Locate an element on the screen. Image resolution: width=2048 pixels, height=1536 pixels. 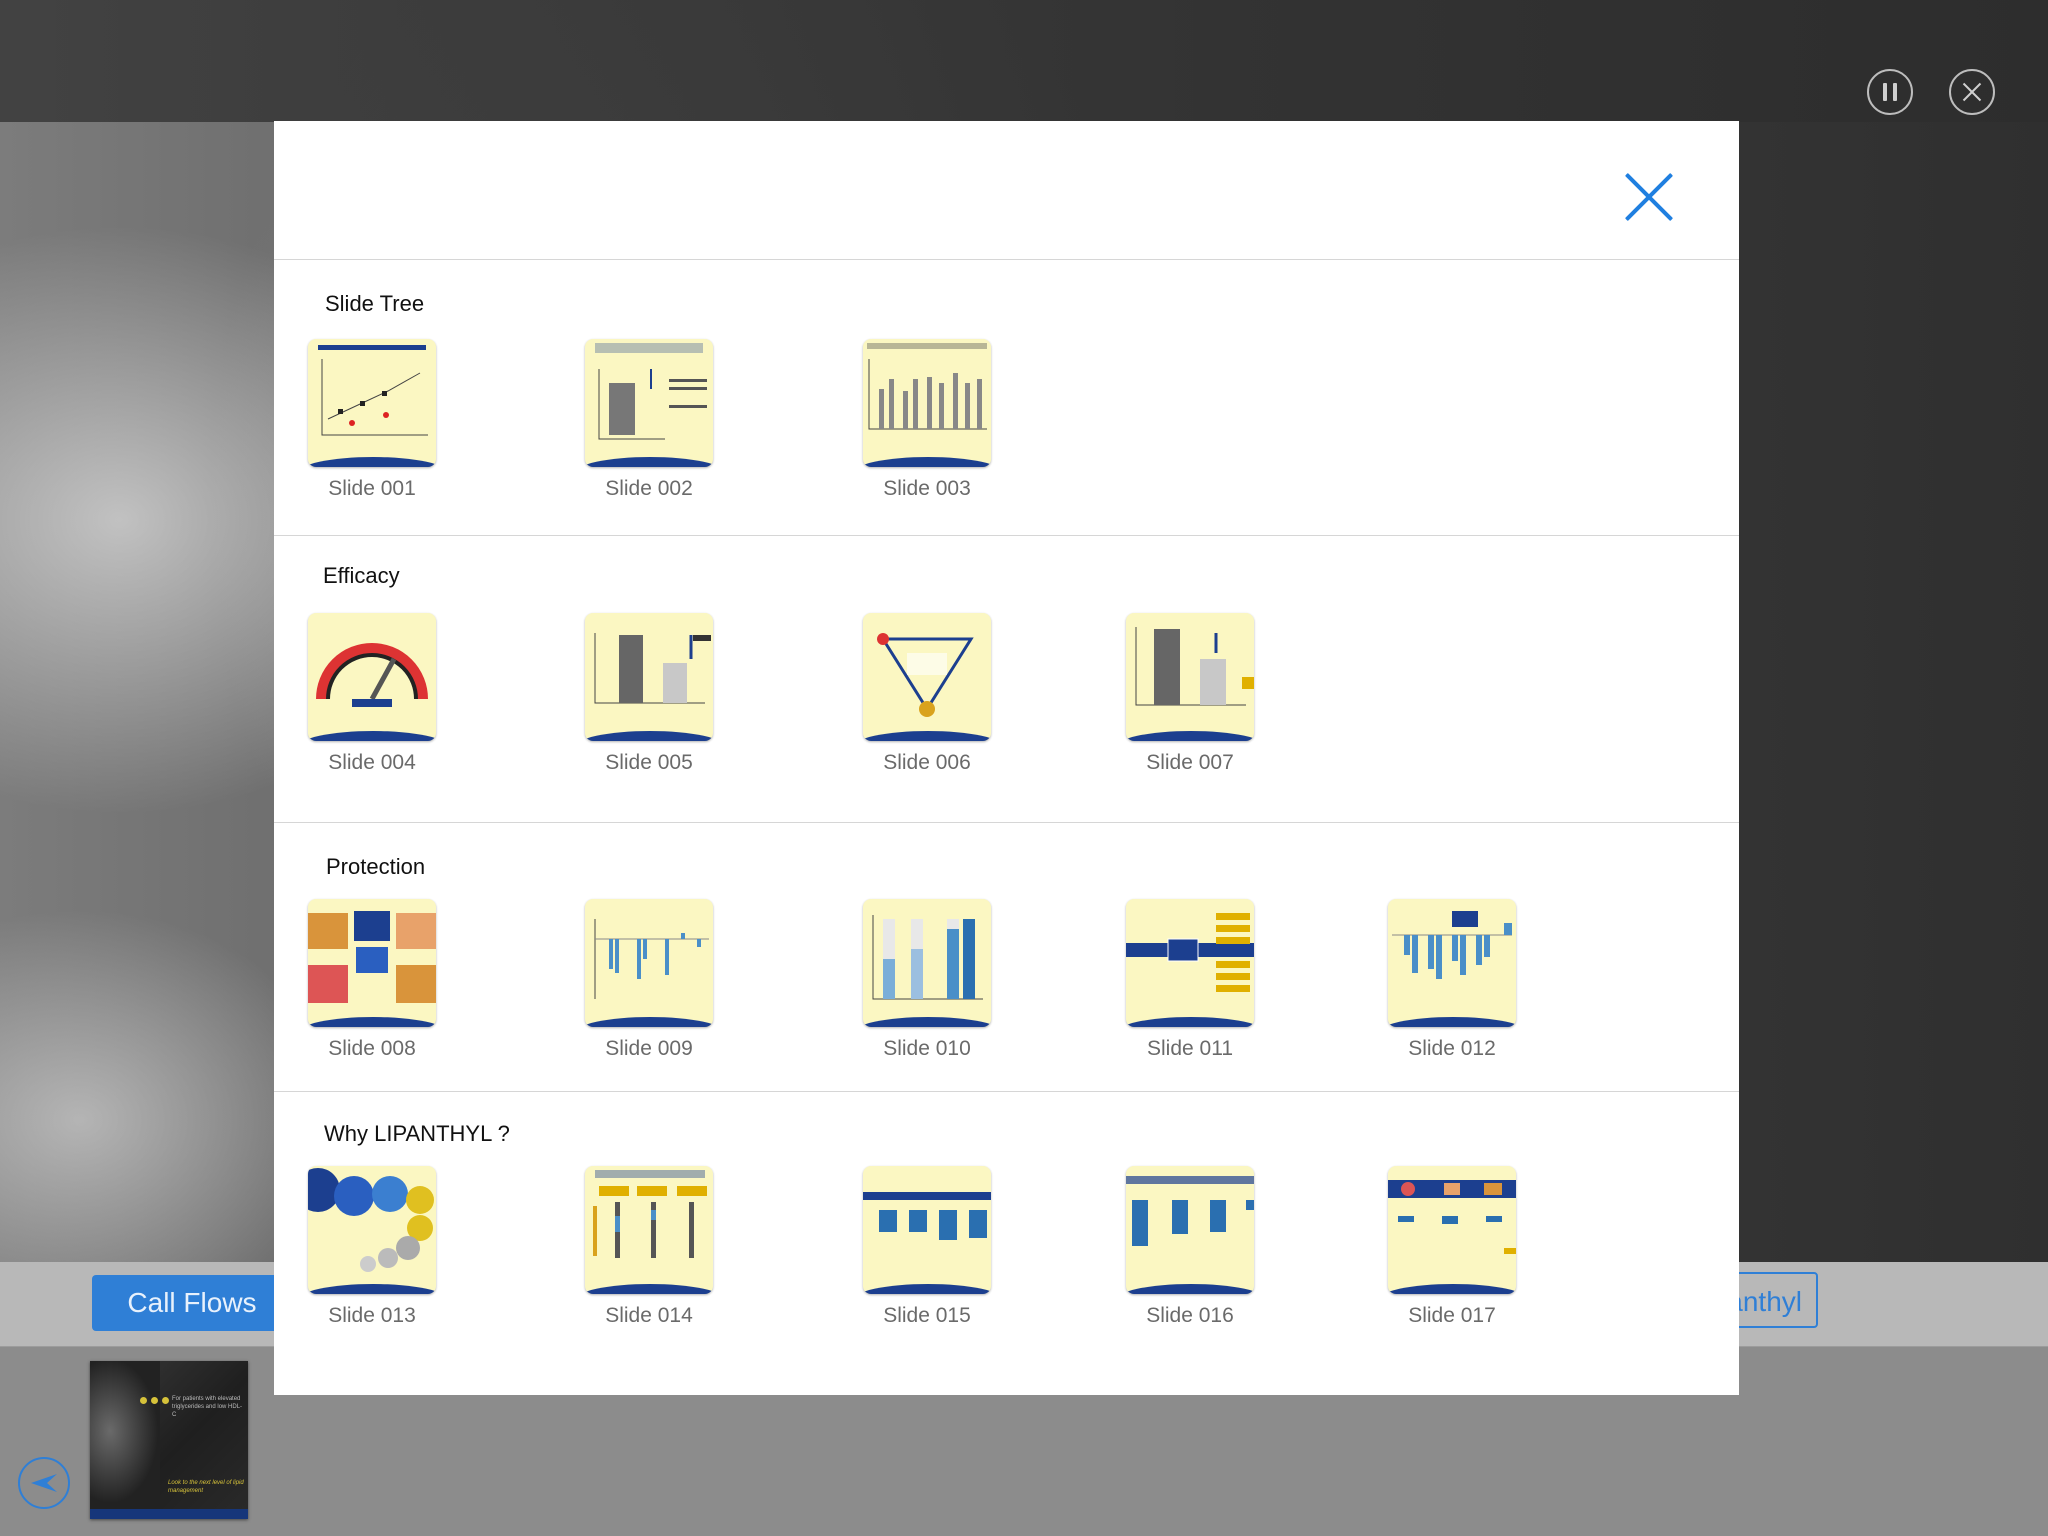
slide-label: Slide 002 is located at coordinates (649, 488).